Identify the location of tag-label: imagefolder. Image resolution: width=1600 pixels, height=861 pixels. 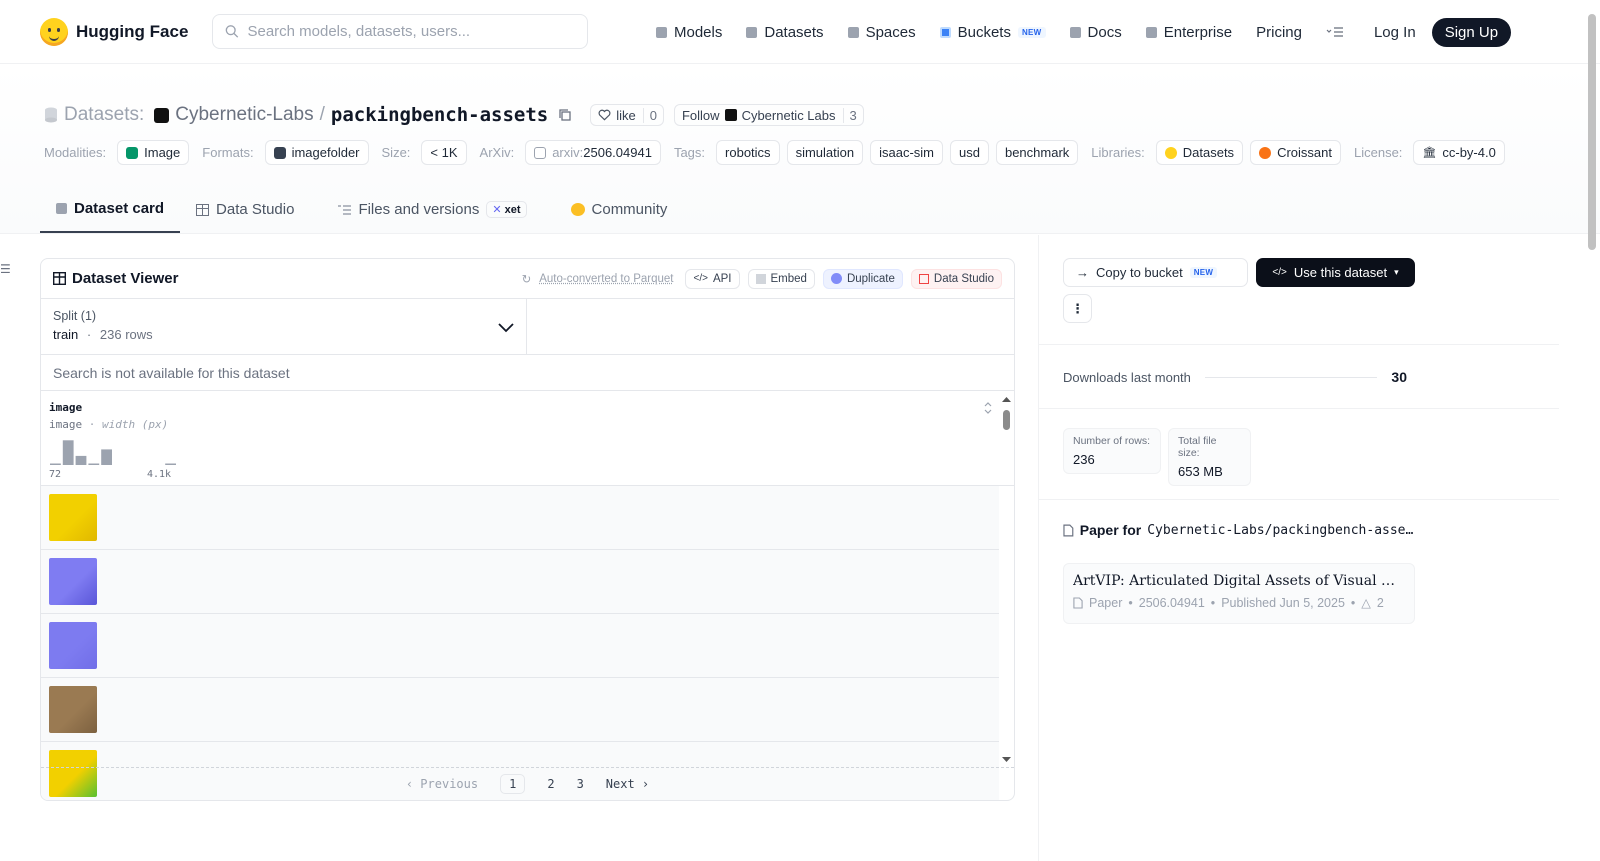
(325, 152).